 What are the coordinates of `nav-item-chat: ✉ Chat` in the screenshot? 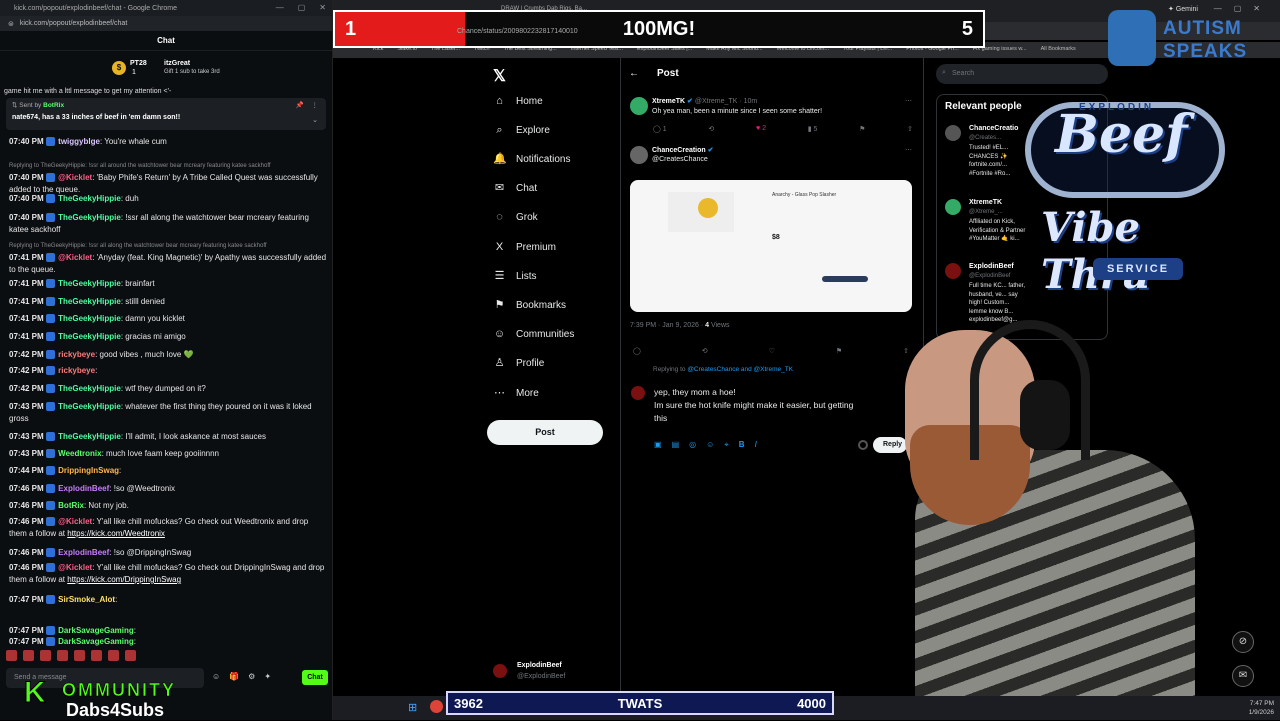 It's located at (515, 189).